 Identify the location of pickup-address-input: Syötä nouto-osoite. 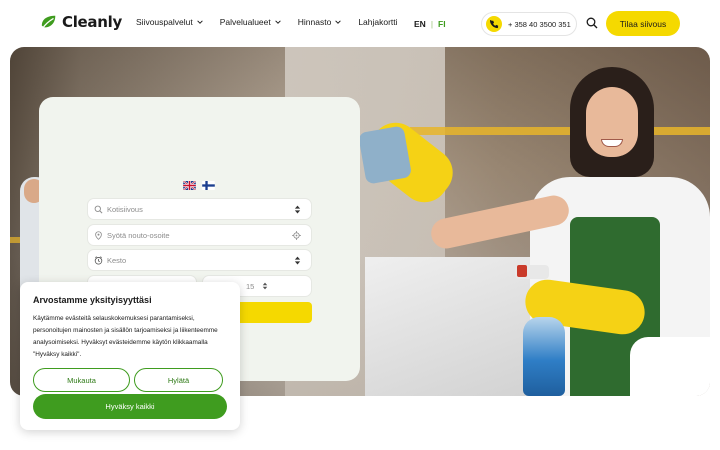
(199, 235).